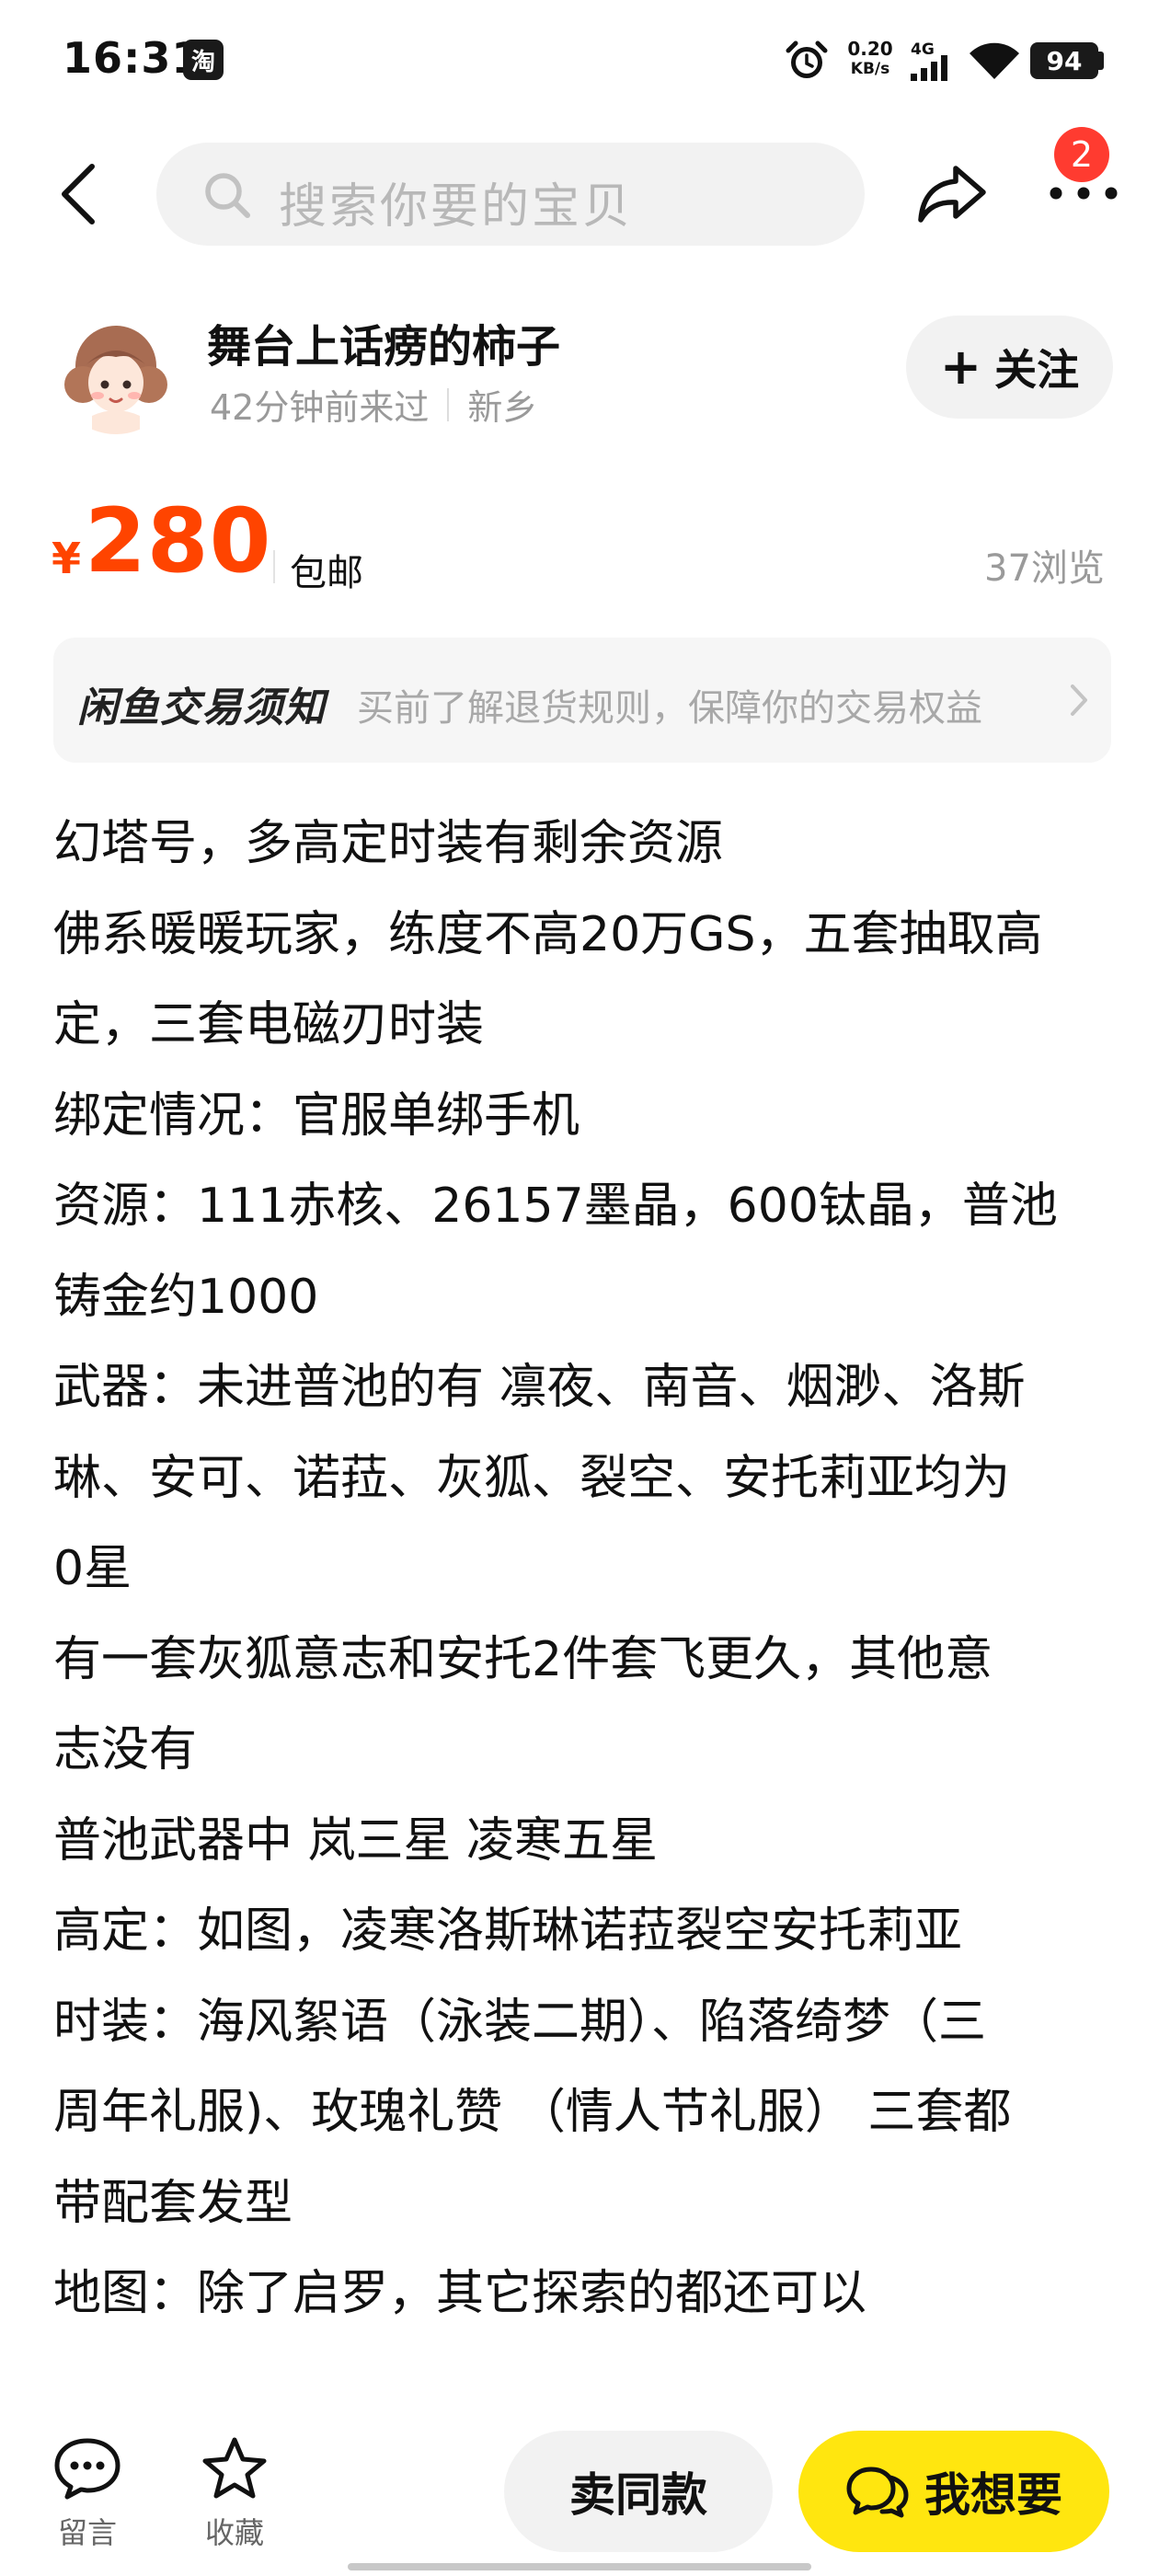 This screenshot has width=1159, height=2576. What do you see at coordinates (448, 404) in the screenshot?
I see `meta-divider` at bounding box center [448, 404].